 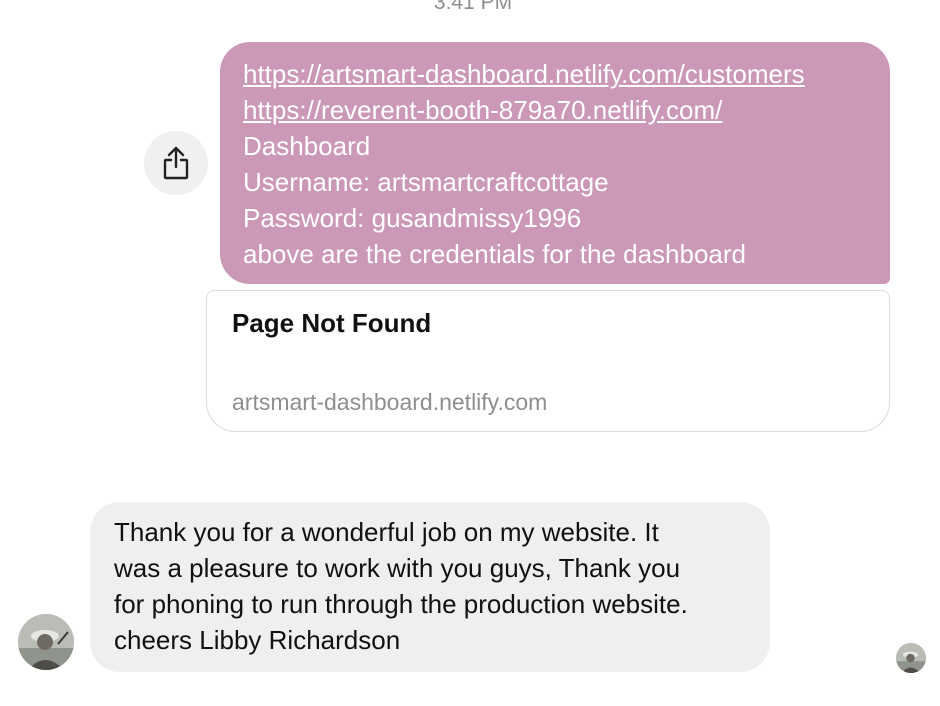 I want to click on read-receipt-avatar, so click(x=911, y=658).